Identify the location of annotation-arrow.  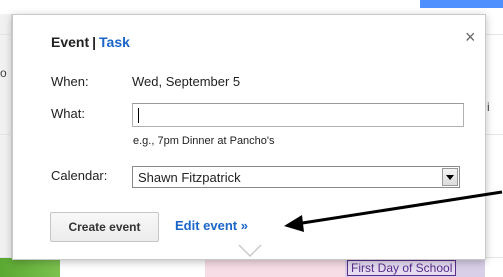
(393, 211).